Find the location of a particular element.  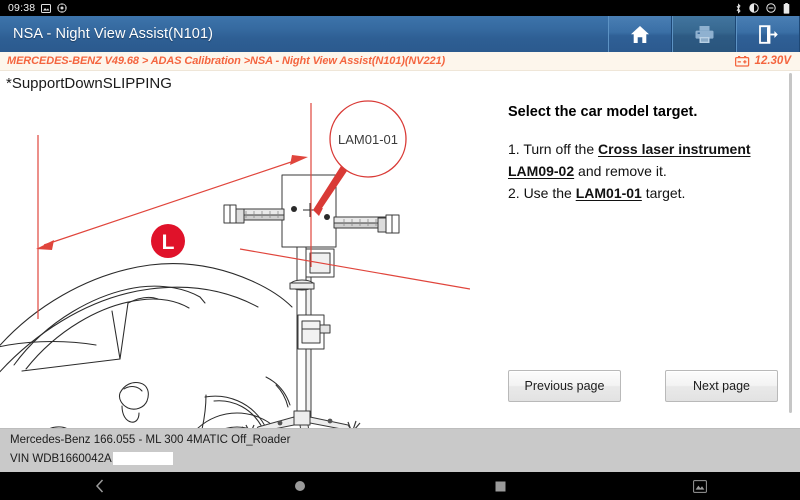

previous-page-button: Previous page is located at coordinates (564, 386).